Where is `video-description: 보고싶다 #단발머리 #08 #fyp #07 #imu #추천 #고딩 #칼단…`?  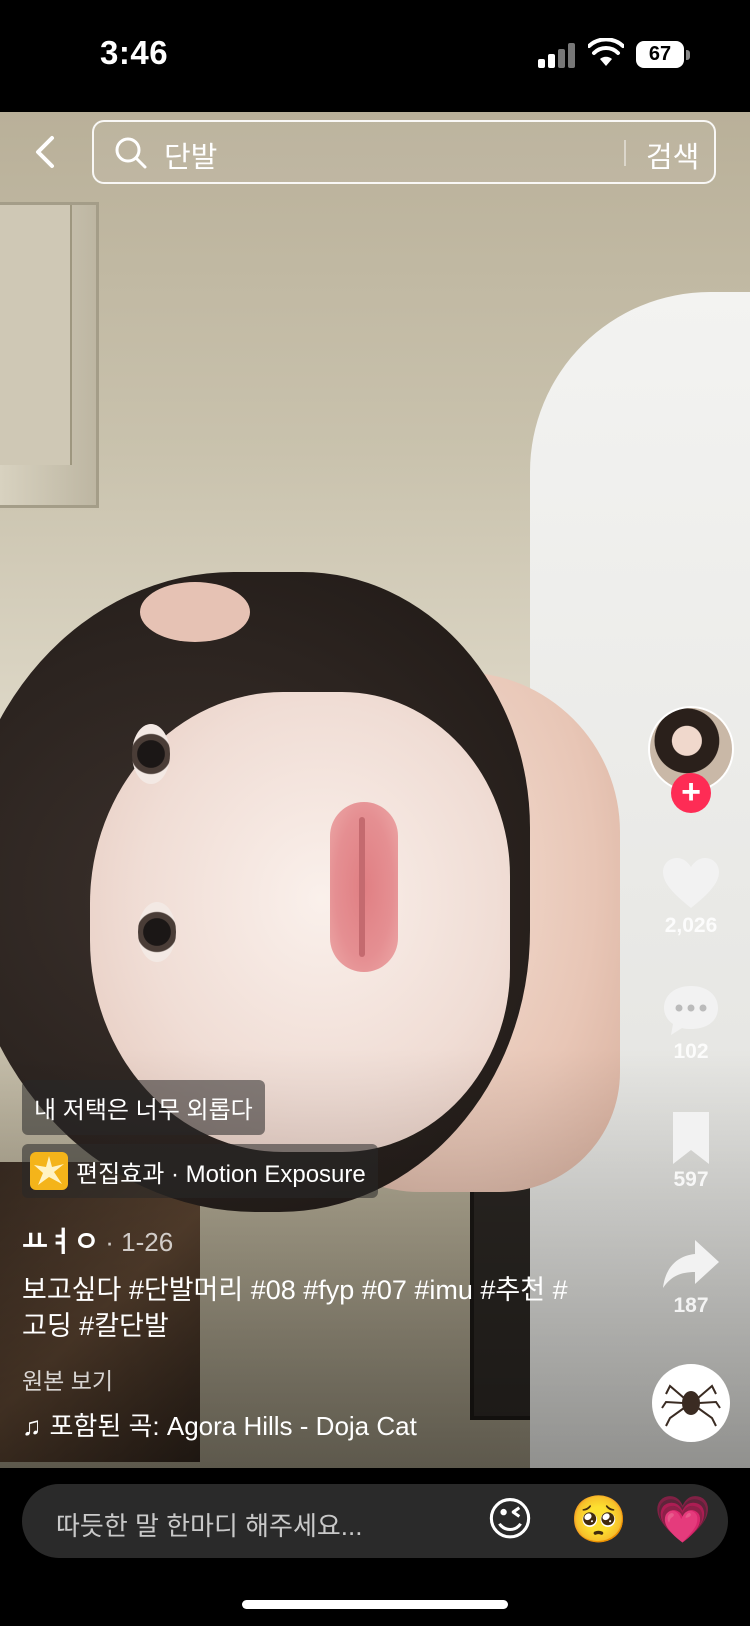
video-description: 보고싶다 #단발머리 #08 #fyp #07 #imu #추천 #고딩 #칼단… is located at coordinates (297, 1308).